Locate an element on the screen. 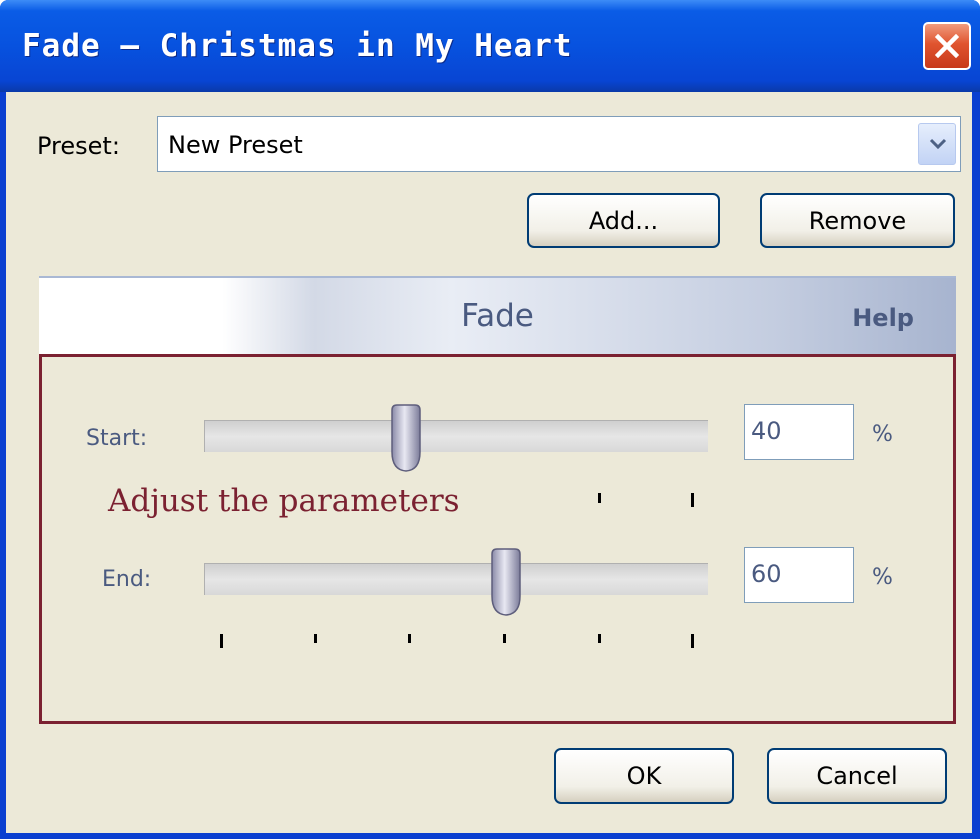 This screenshot has height=839, width=980. end-slider-track is located at coordinates (456, 579).